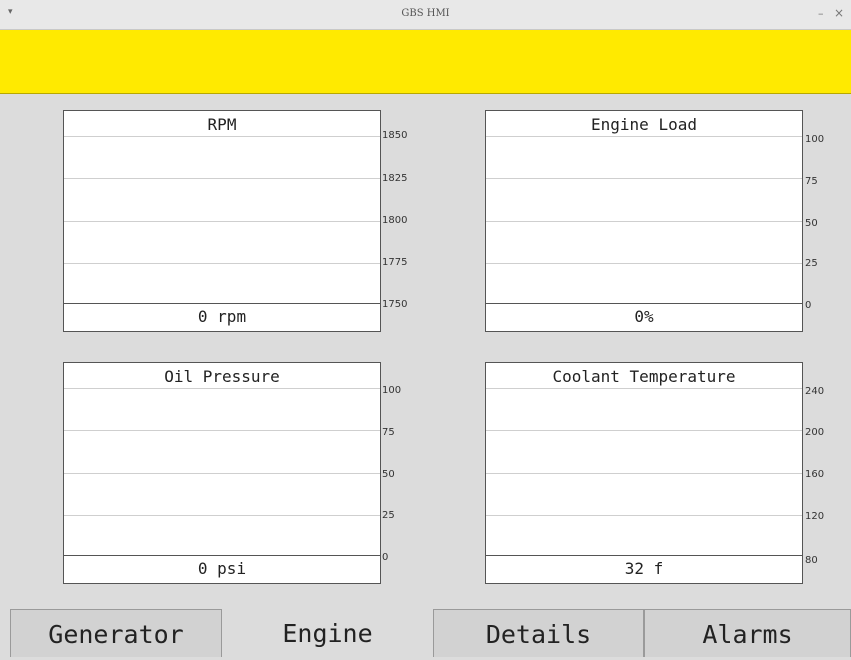 Image resolution: width=851 pixels, height=660 pixels. Describe the element at coordinates (644, 317) in the screenshot. I see `engine-load-value: 0%` at that location.